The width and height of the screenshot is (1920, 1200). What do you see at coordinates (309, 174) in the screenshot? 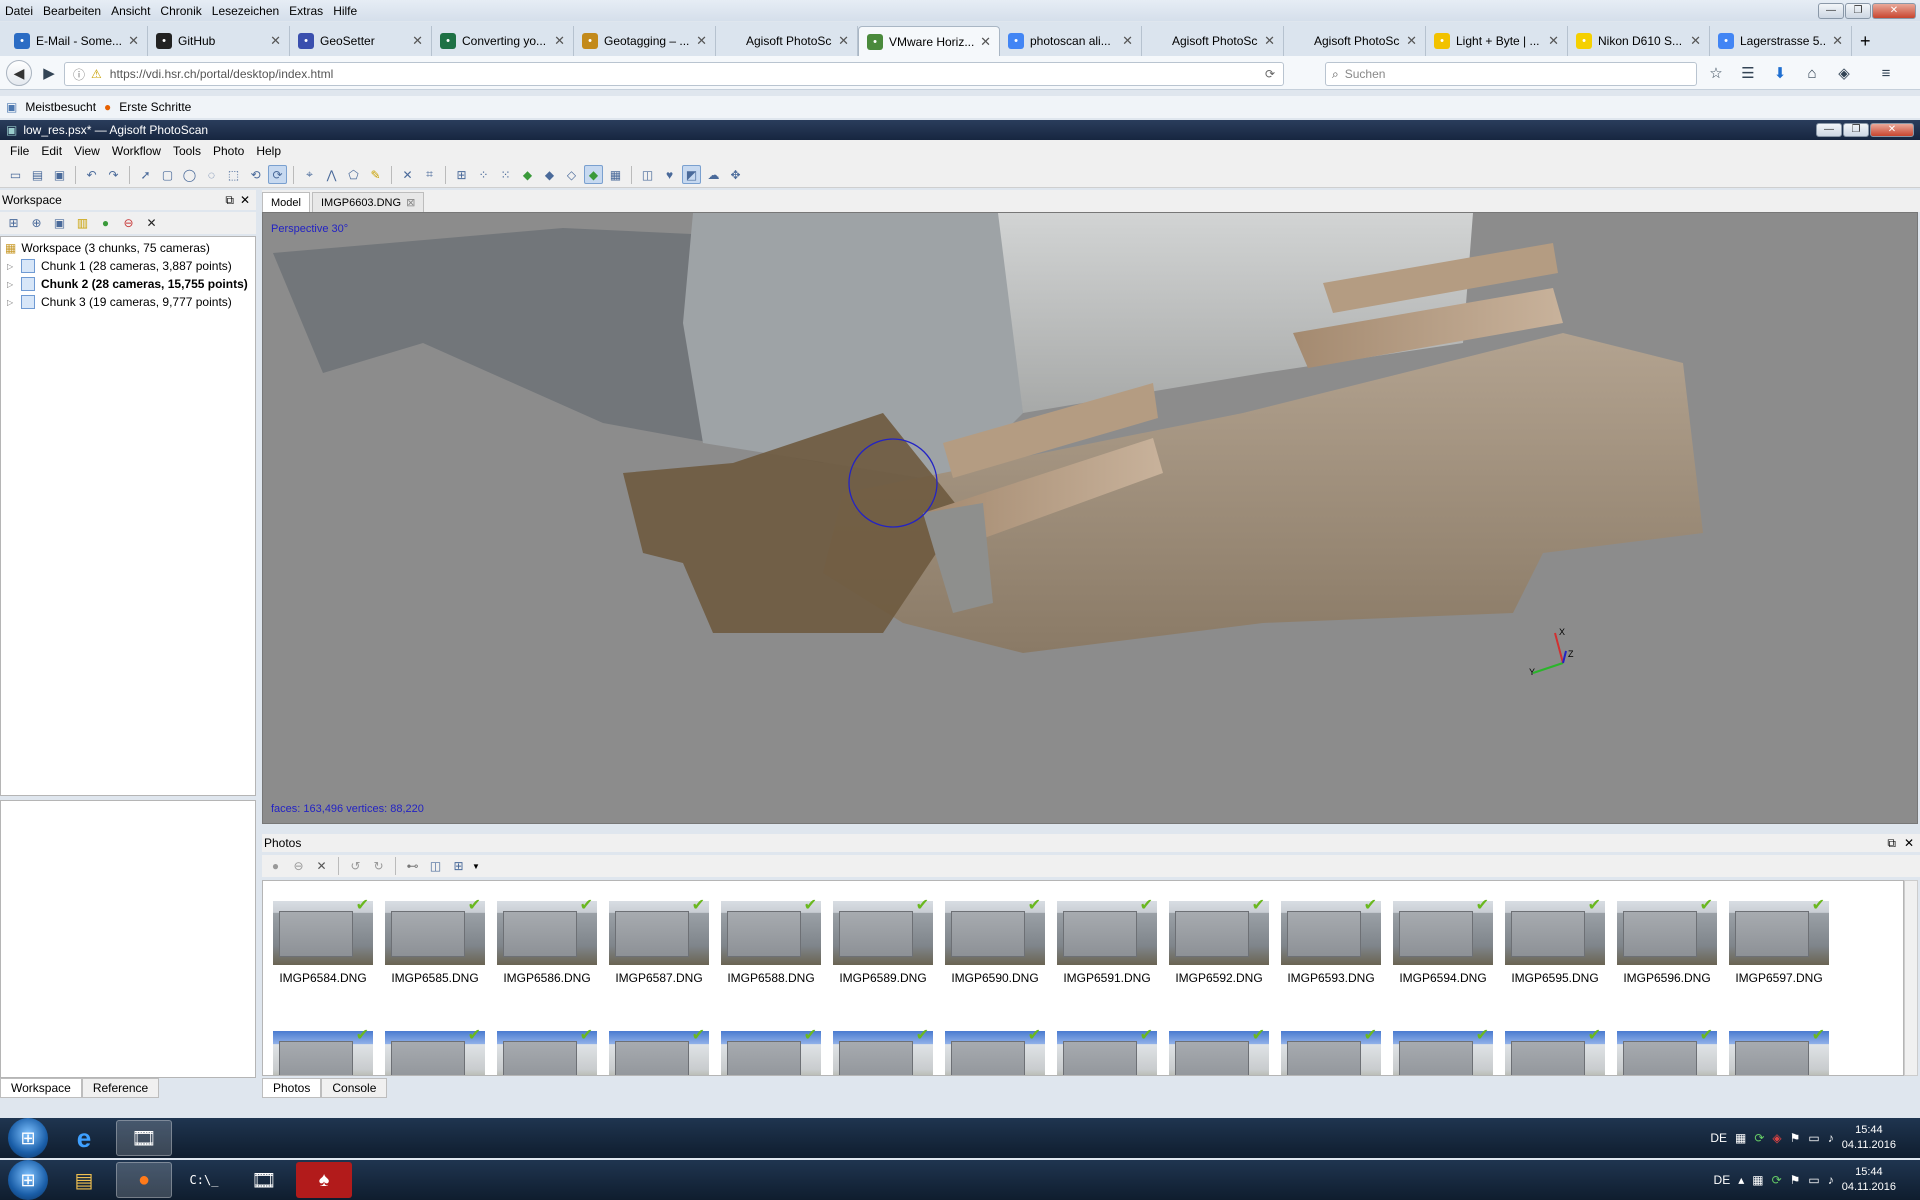
I see `draw-point-icon: ⌖` at bounding box center [309, 174].